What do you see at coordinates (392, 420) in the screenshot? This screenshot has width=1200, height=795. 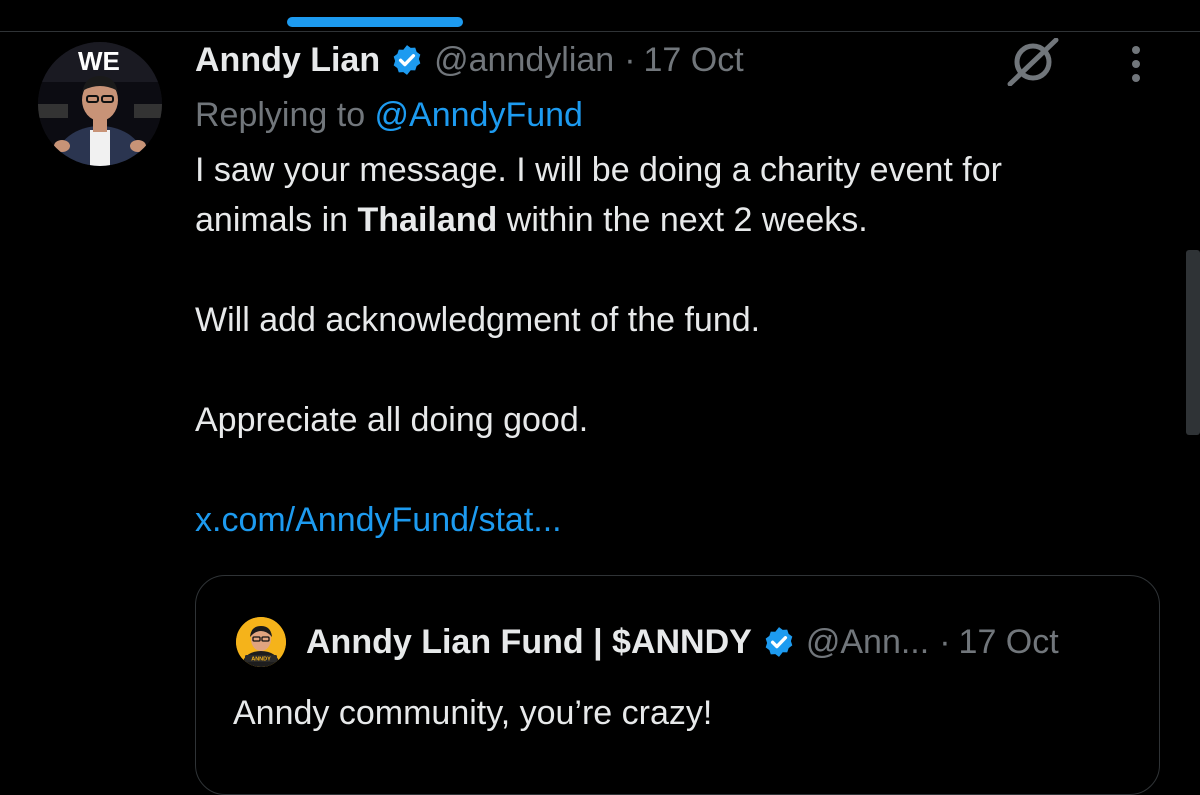 I see `tweet-text-paragraph: Appreciate all doing good.` at bounding box center [392, 420].